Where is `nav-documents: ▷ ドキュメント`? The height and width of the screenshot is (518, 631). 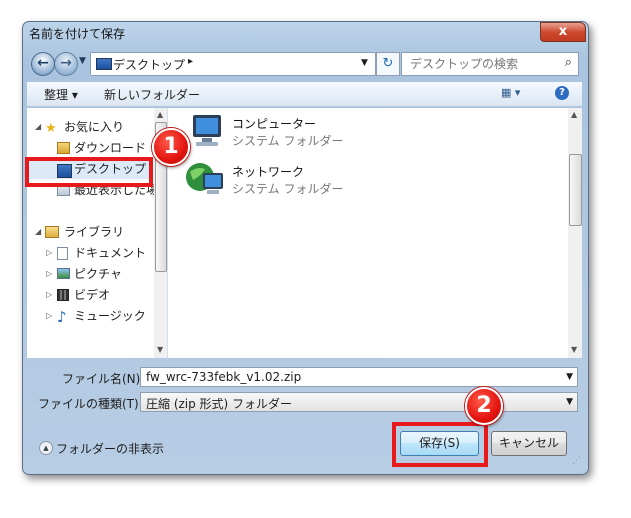 nav-documents: ▷ ドキュメント is located at coordinates (90, 253).